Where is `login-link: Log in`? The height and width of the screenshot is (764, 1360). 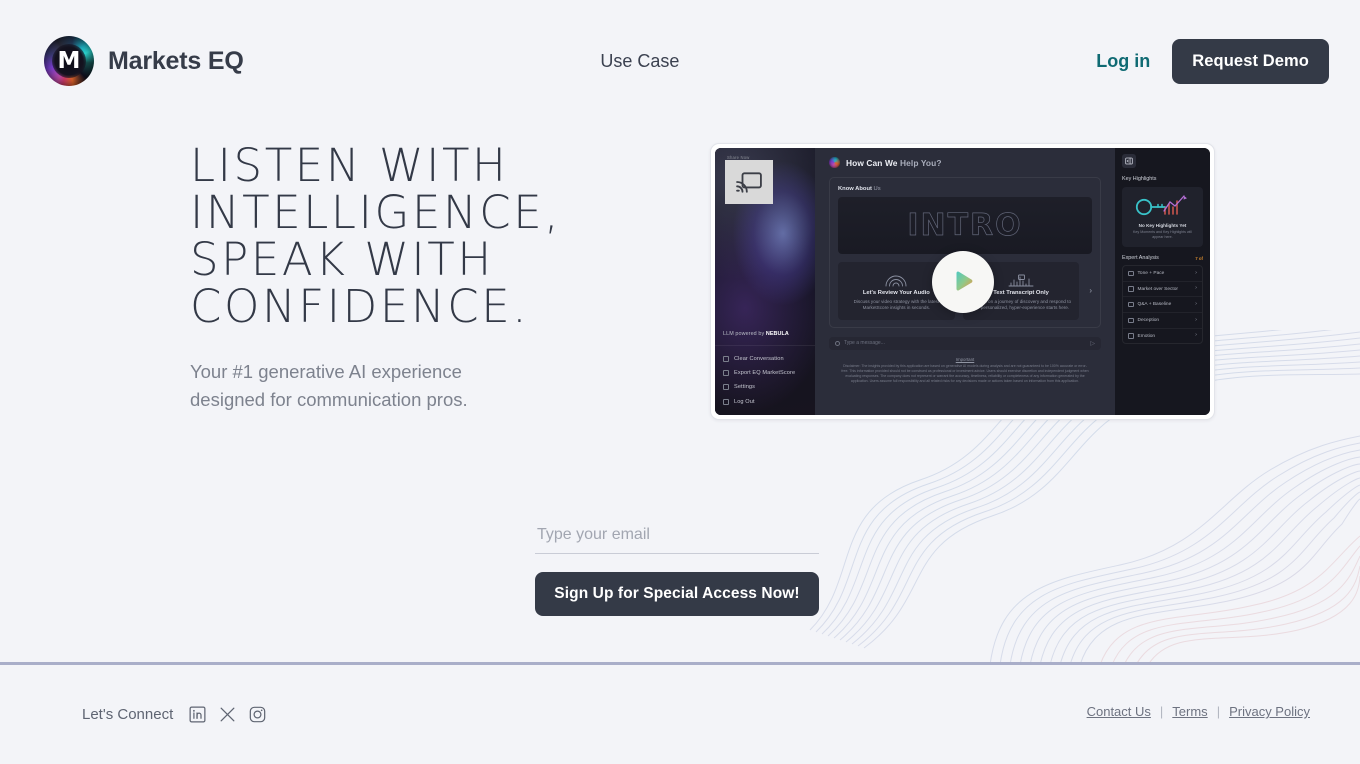
login-link: Log in is located at coordinates (1123, 61).